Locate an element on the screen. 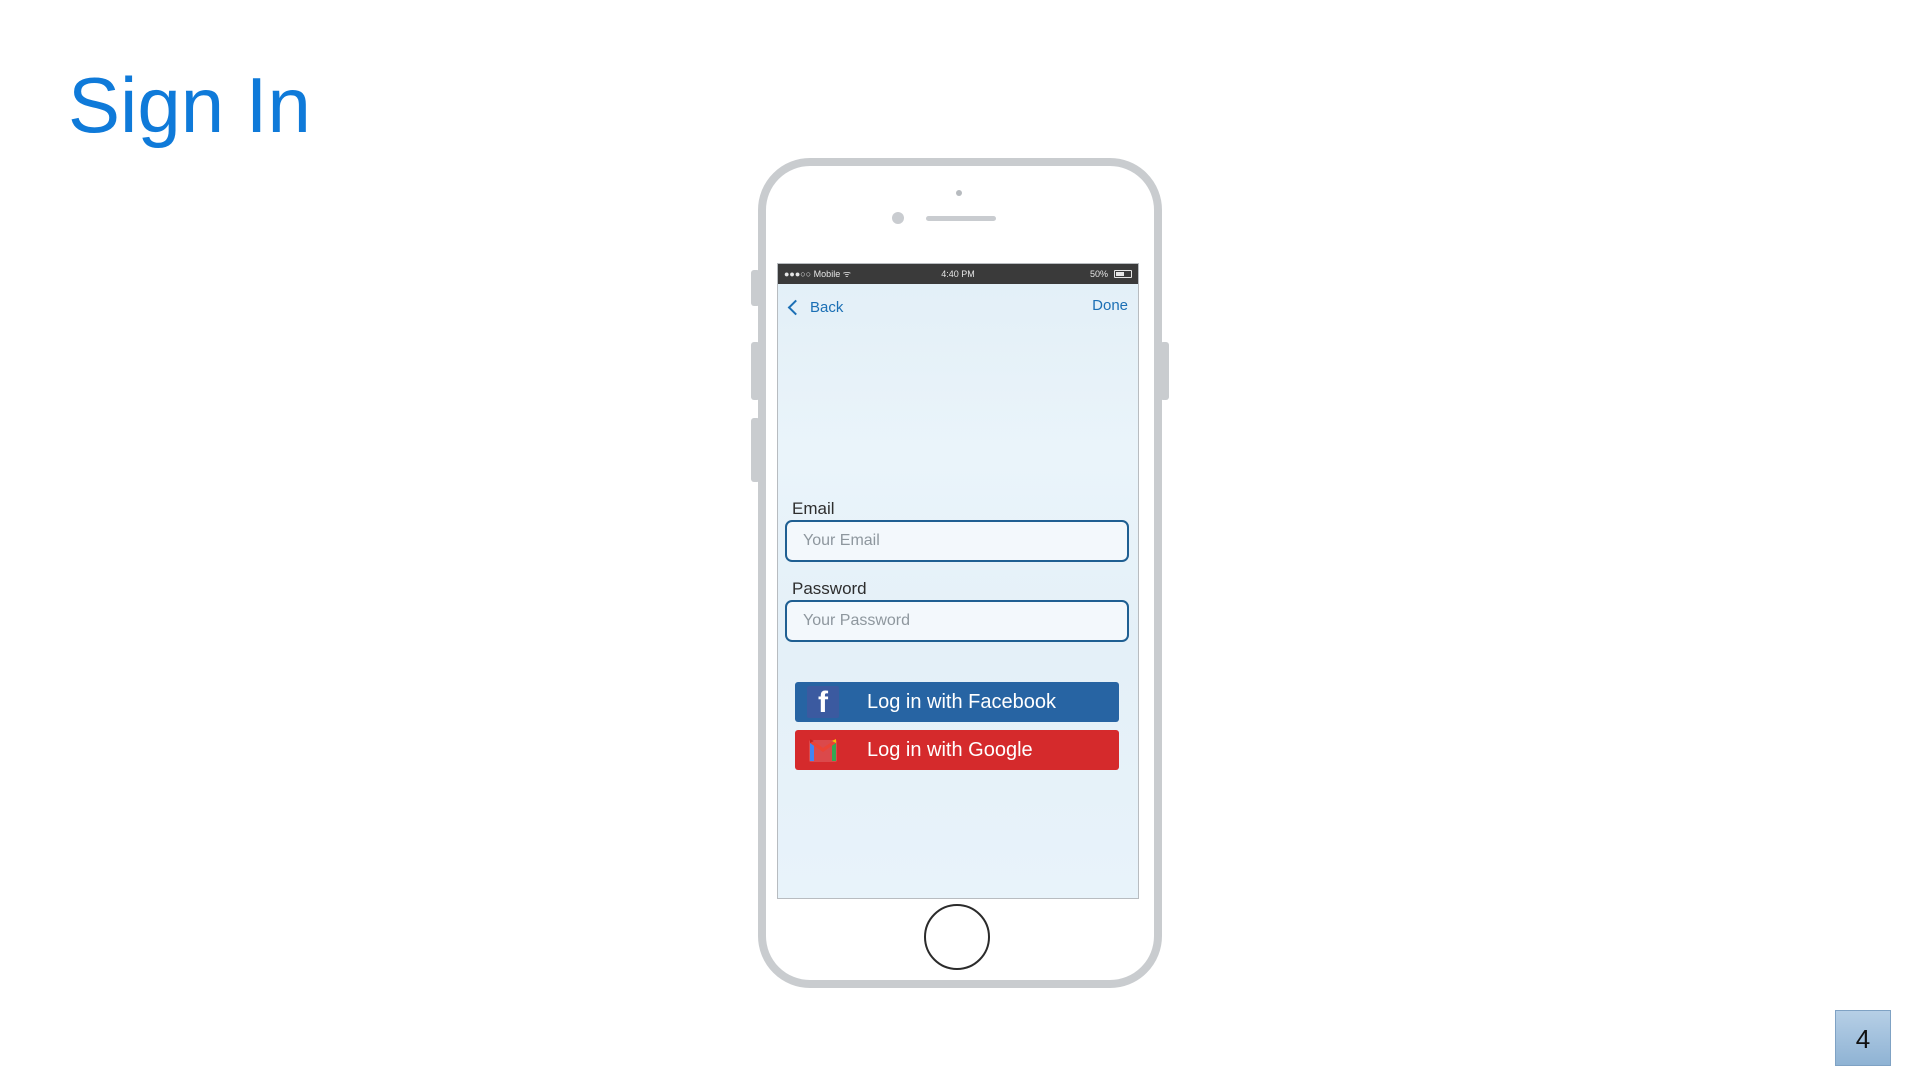  gmail-icon is located at coordinates (823, 750).